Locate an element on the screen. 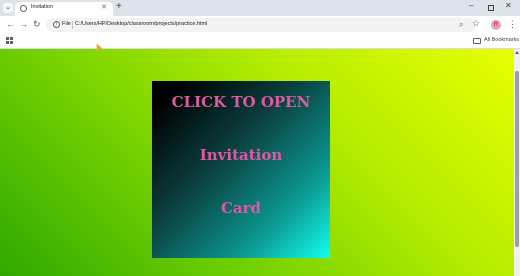 The width and height of the screenshot is (520, 276). star-icon: ☆ is located at coordinates (476, 23).